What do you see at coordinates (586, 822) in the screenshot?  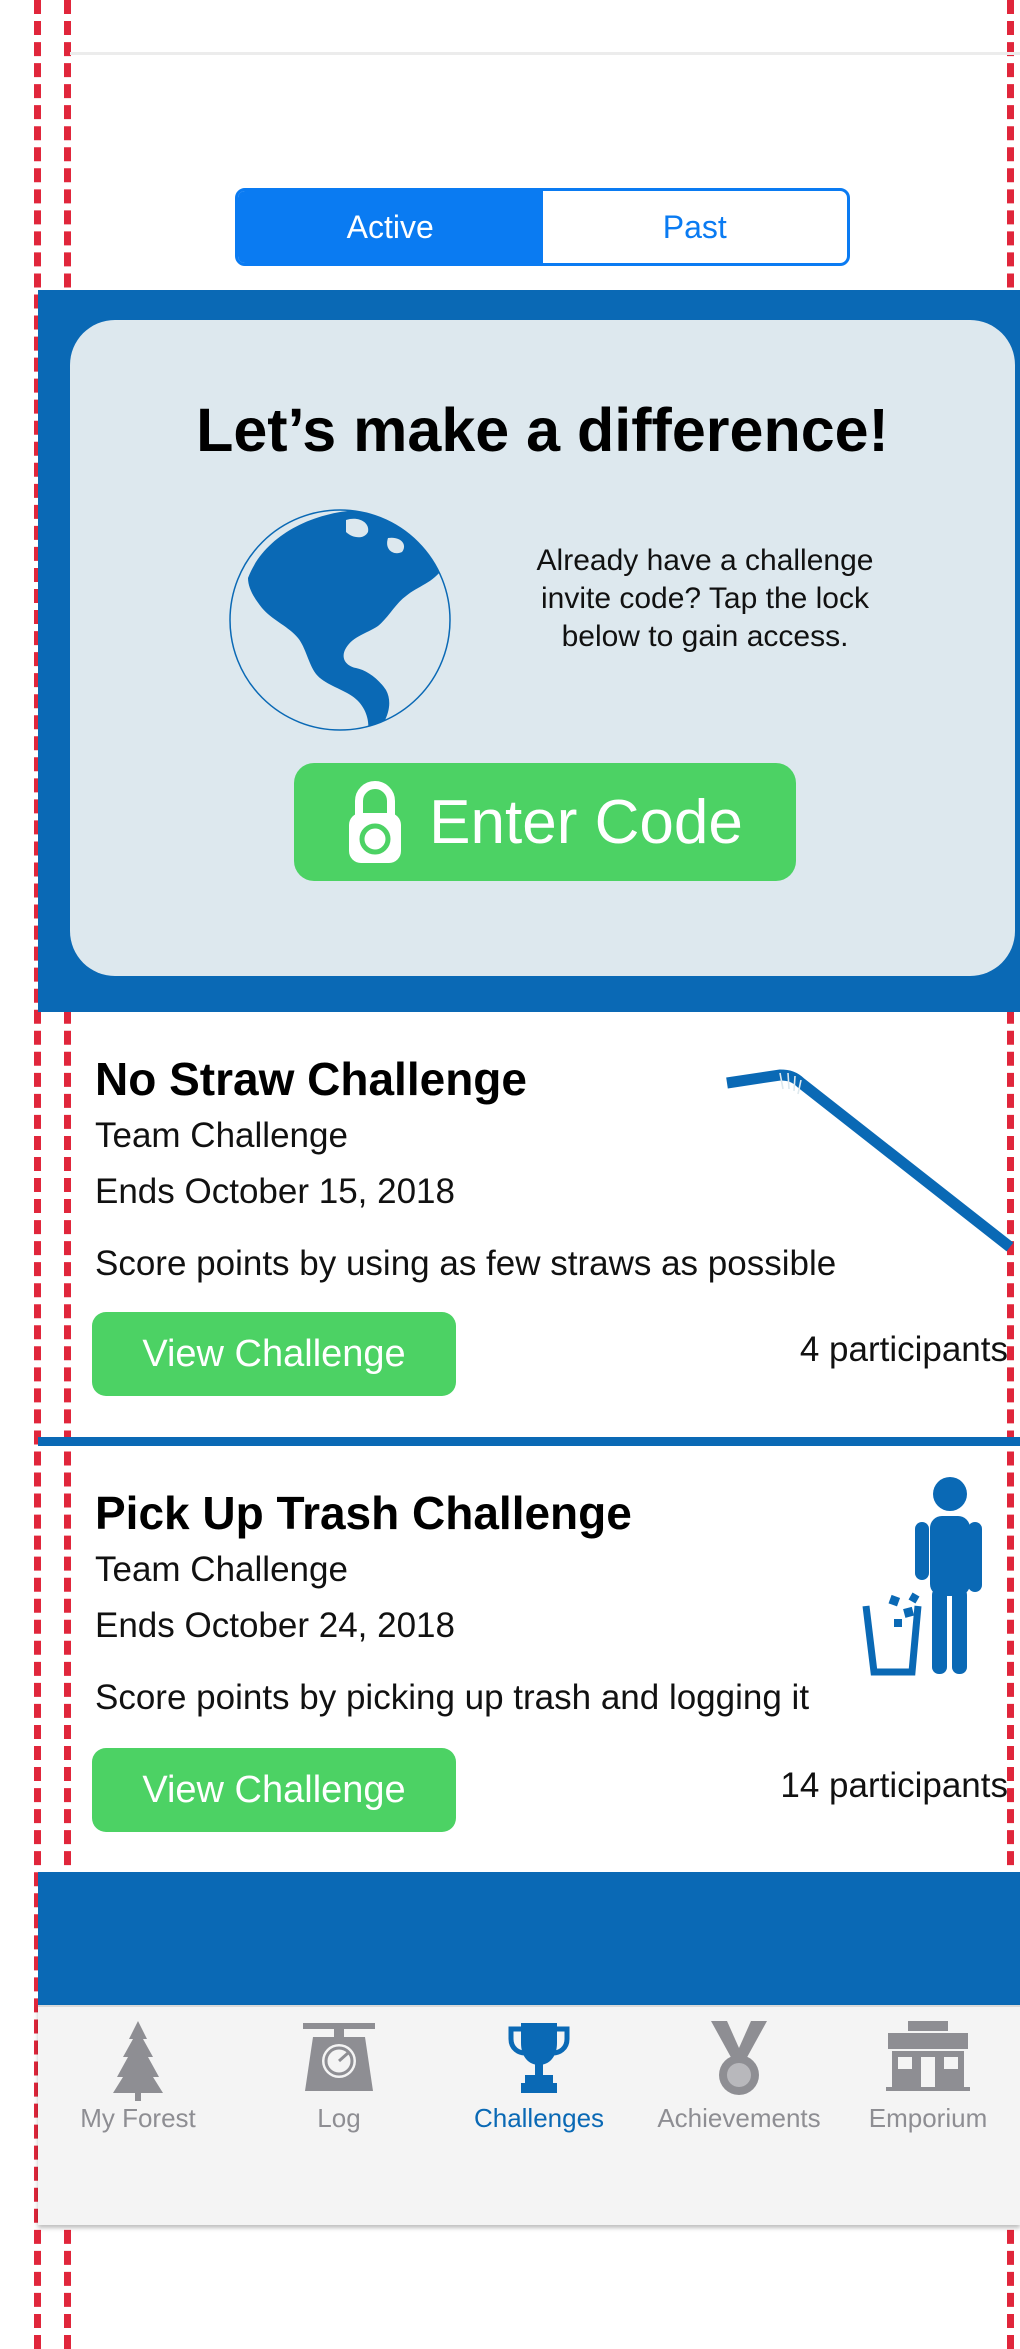 I see `enter-code-label: Enter Code` at bounding box center [586, 822].